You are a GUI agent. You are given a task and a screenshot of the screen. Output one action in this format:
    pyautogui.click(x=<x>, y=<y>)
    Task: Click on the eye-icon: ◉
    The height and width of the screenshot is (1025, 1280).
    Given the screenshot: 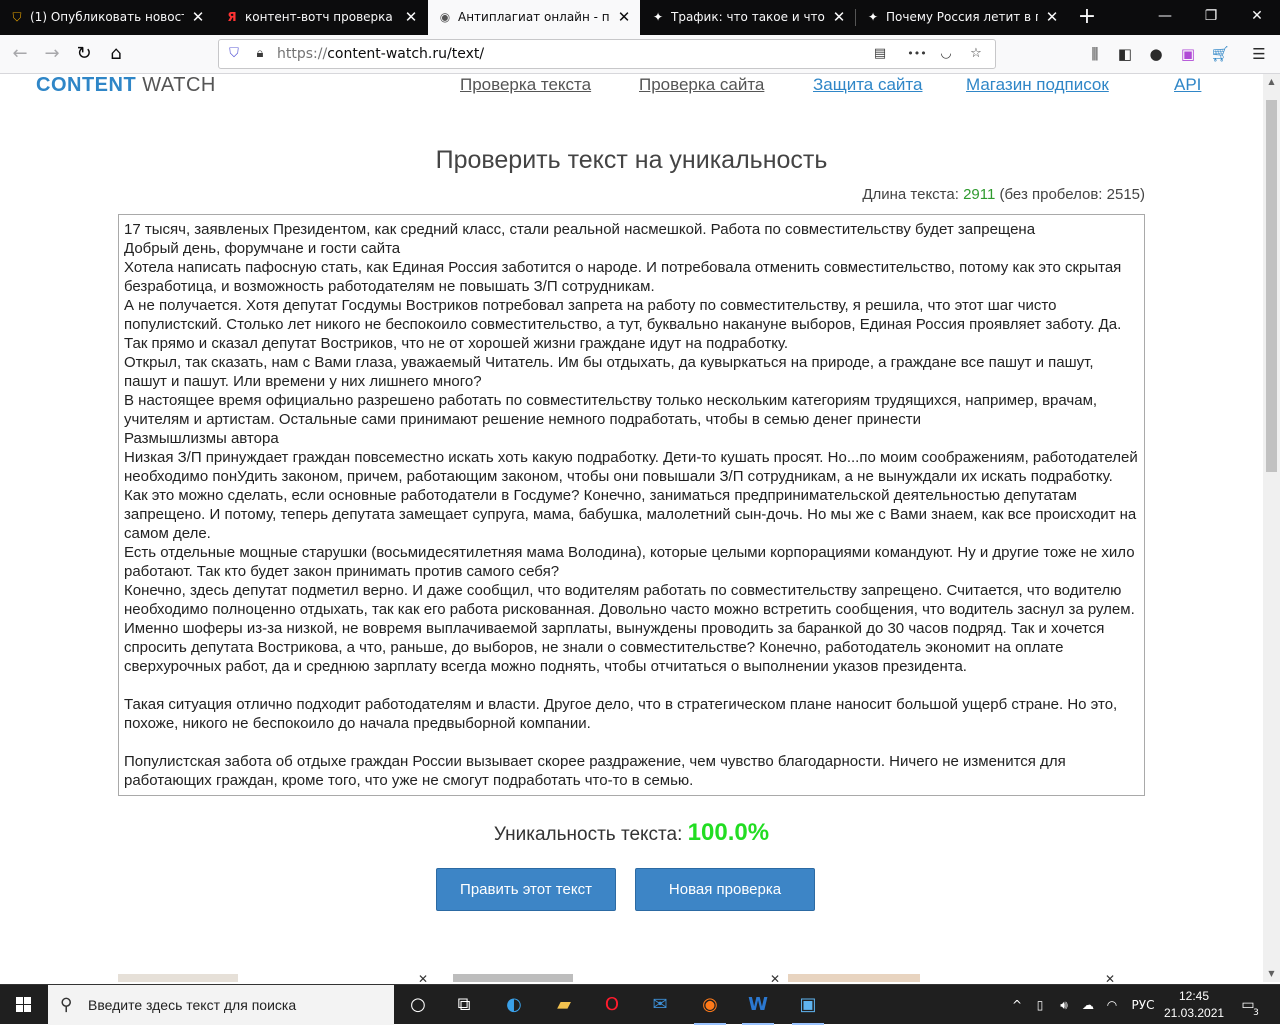 What is the action you would take?
    pyautogui.click(x=445, y=17)
    